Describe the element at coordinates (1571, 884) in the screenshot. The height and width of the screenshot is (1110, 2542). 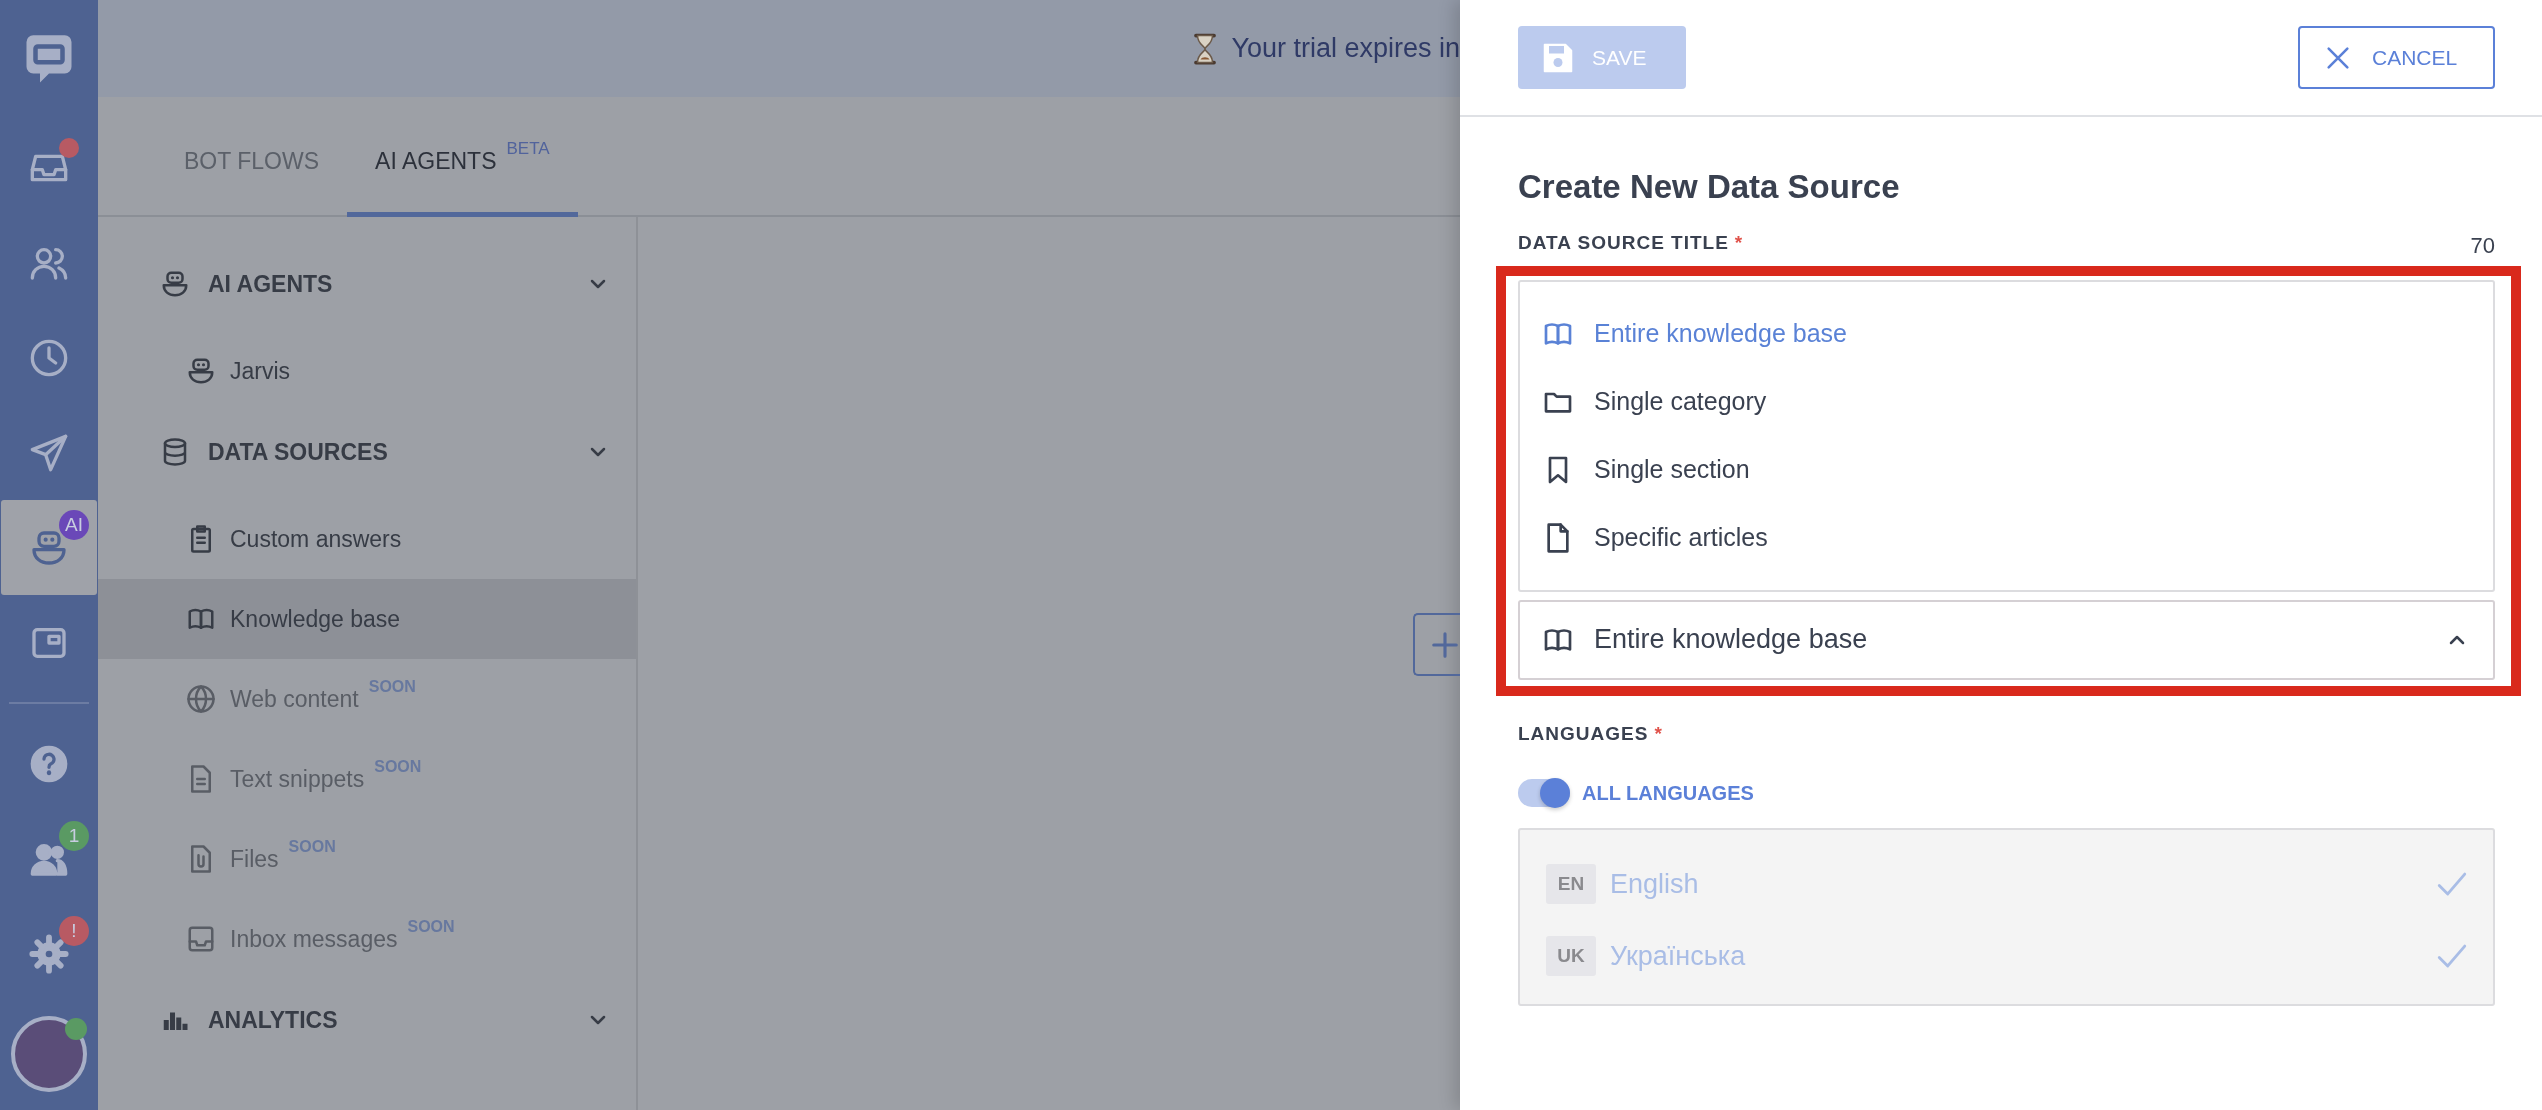
I see `language-code: EN` at that location.